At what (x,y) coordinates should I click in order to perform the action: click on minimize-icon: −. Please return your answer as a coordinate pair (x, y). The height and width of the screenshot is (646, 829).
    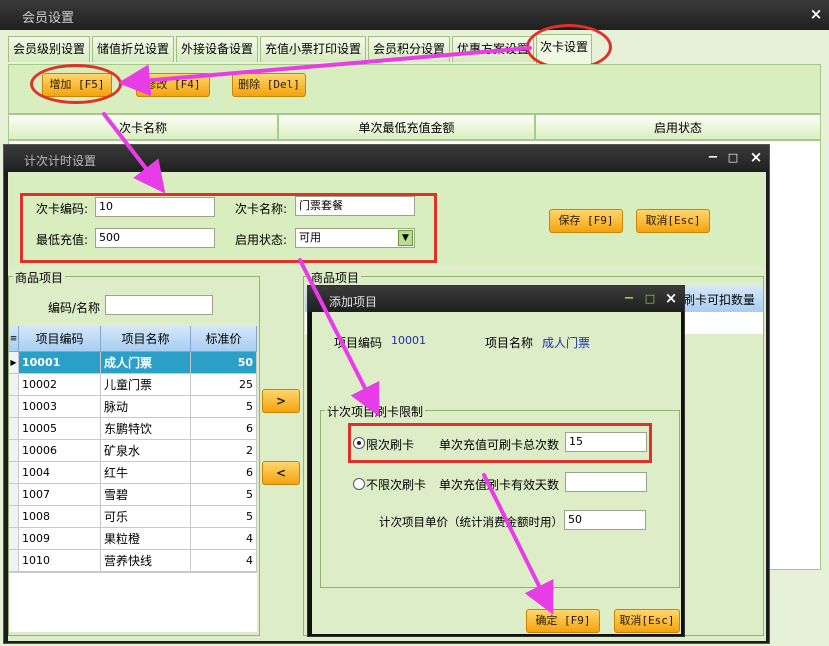
    Looking at the image, I should click on (713, 158).